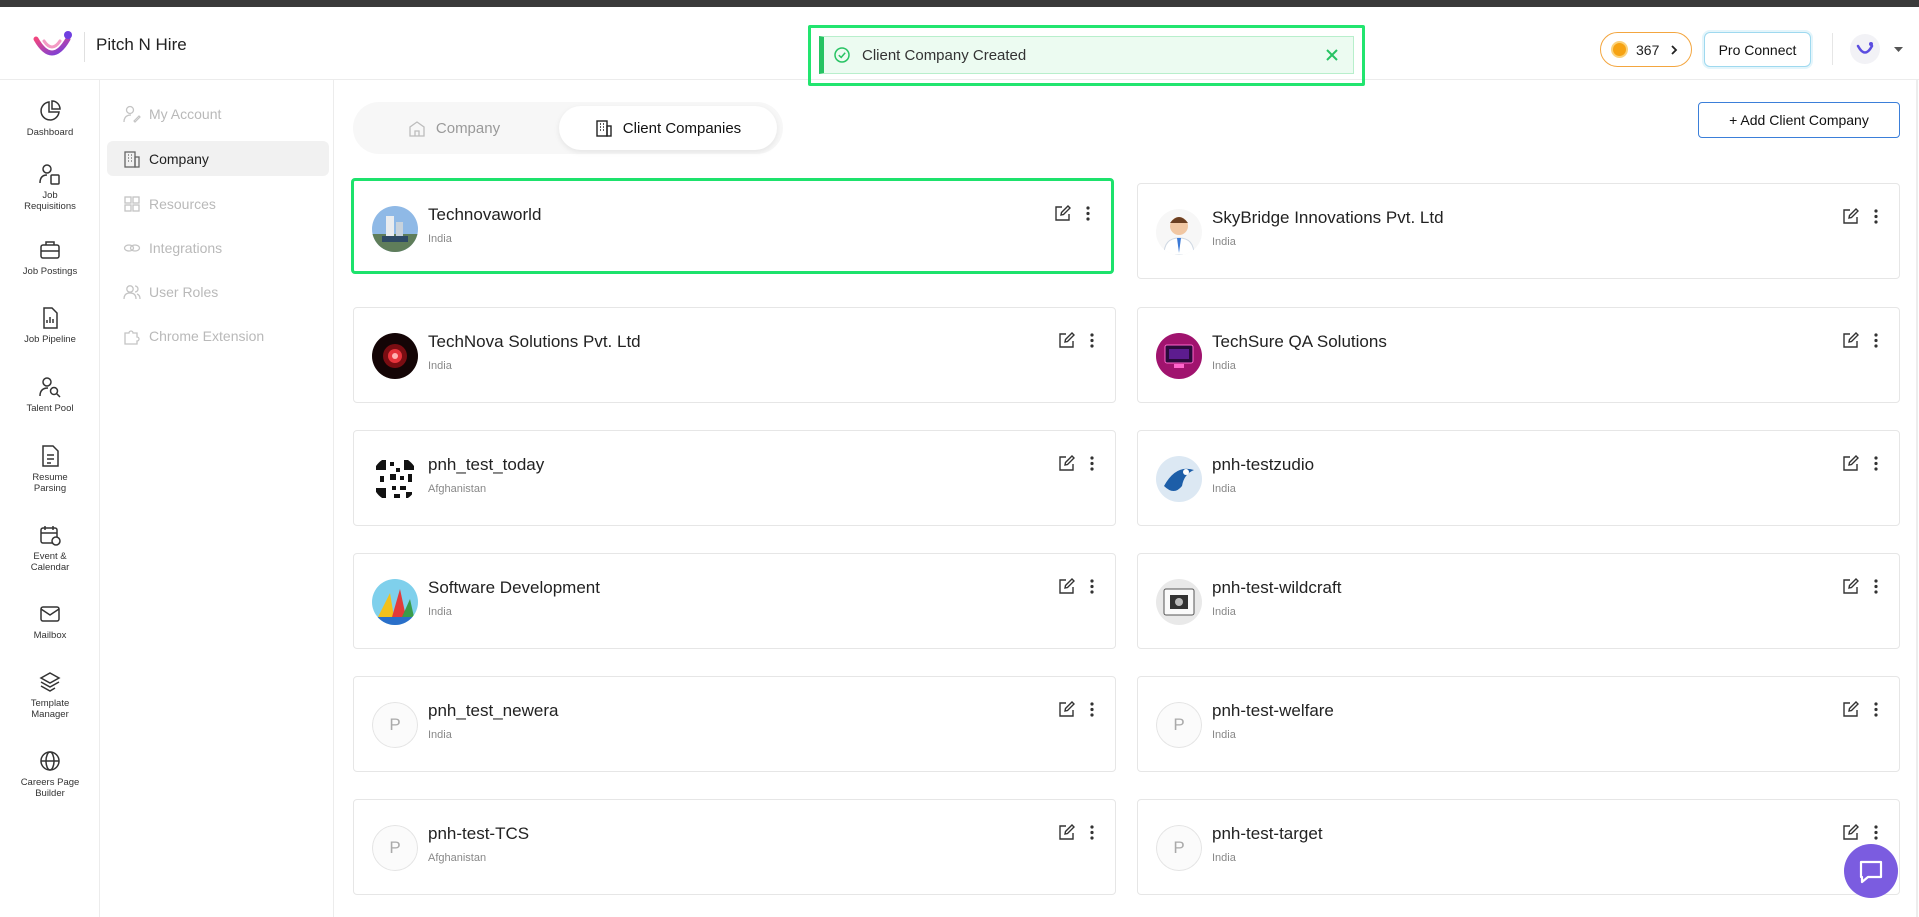  I want to click on company-card-pnh-test-today: pnh_test_today Afghanistan, so click(734, 478).